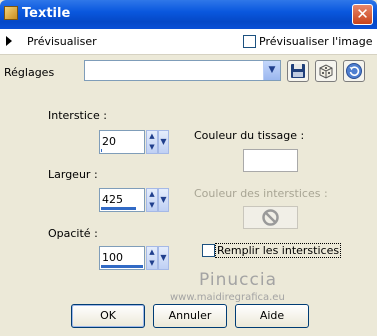 This screenshot has width=377, height=336. Describe the element at coordinates (152, 200) in the screenshot. I see `width-spinner: ▲ ▼` at that location.